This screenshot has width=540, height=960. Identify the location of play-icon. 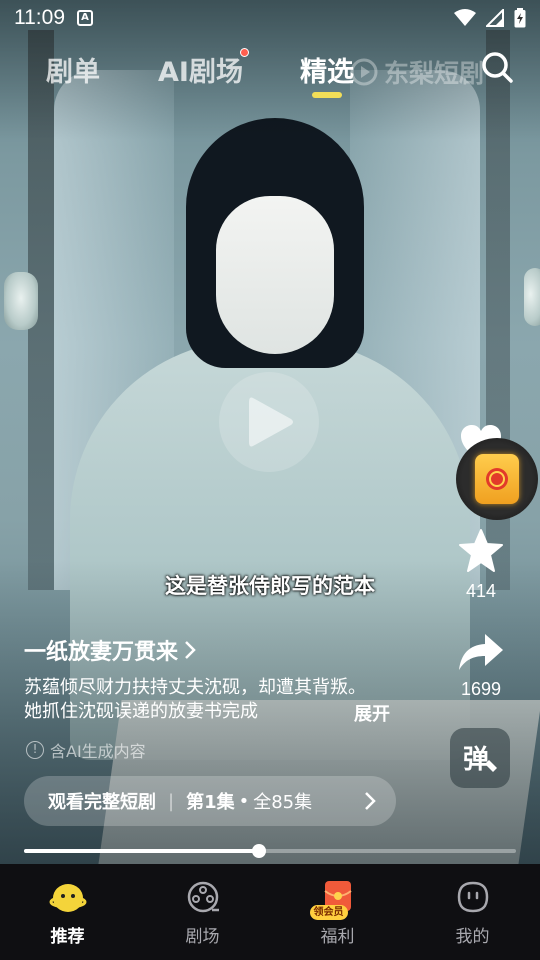
(271, 422).